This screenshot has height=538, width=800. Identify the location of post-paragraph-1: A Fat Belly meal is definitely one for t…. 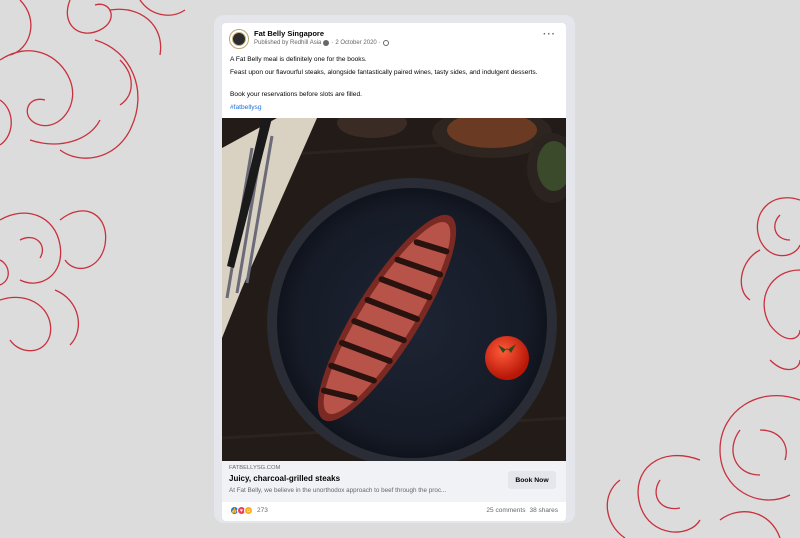
(298, 59).